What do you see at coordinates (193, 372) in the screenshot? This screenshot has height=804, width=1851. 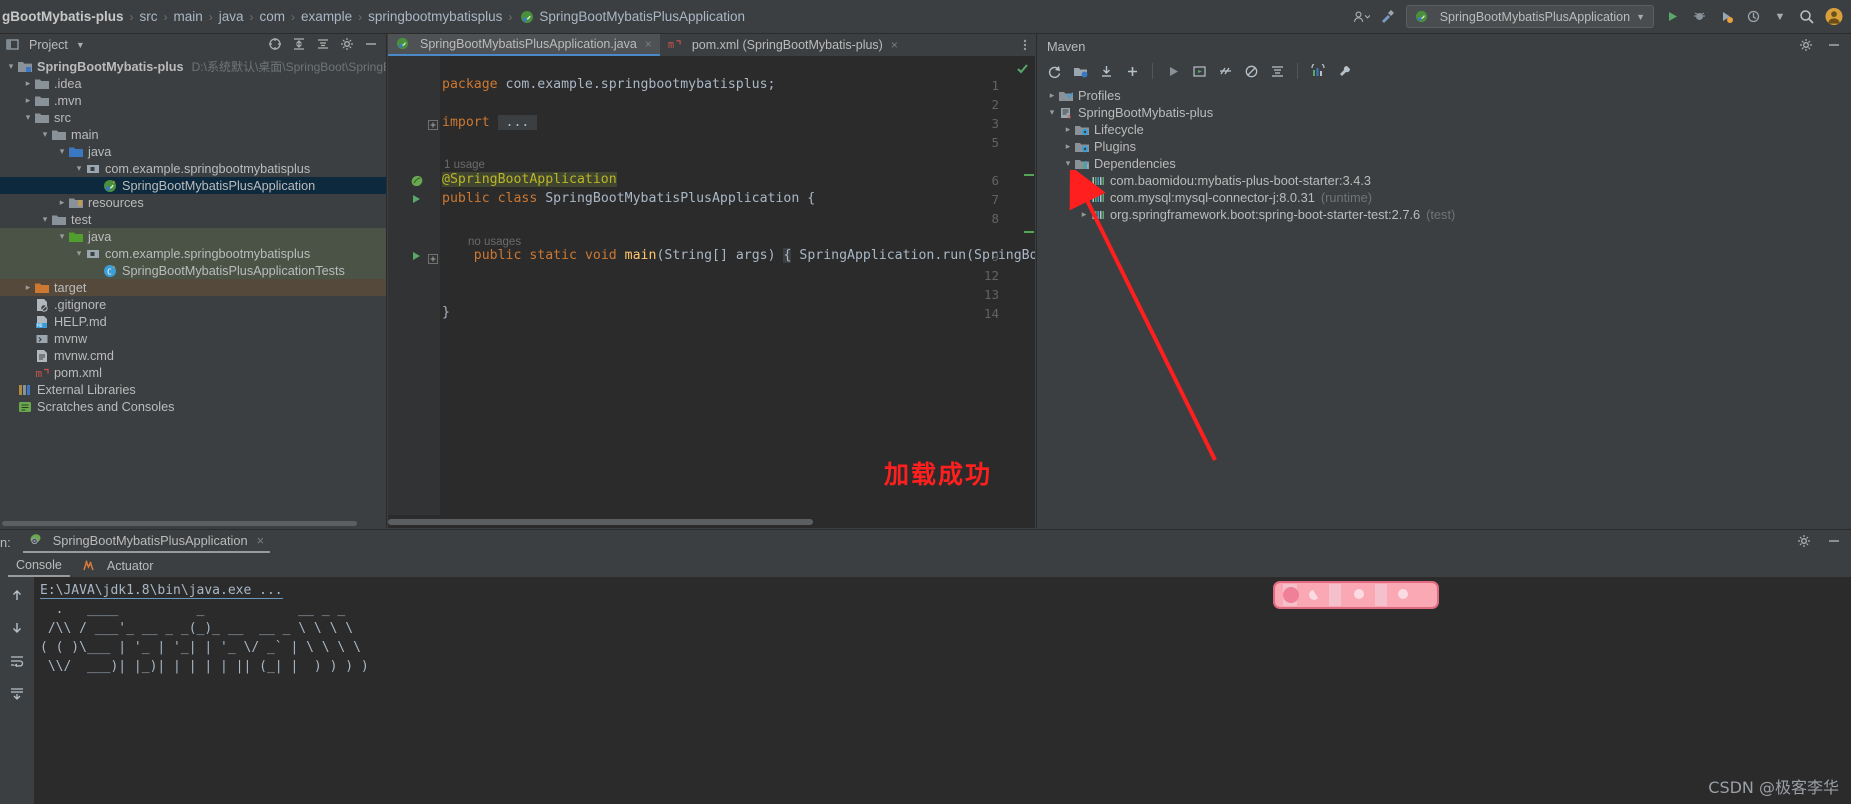 I see `project-tree-row: m pom.xml` at bounding box center [193, 372].